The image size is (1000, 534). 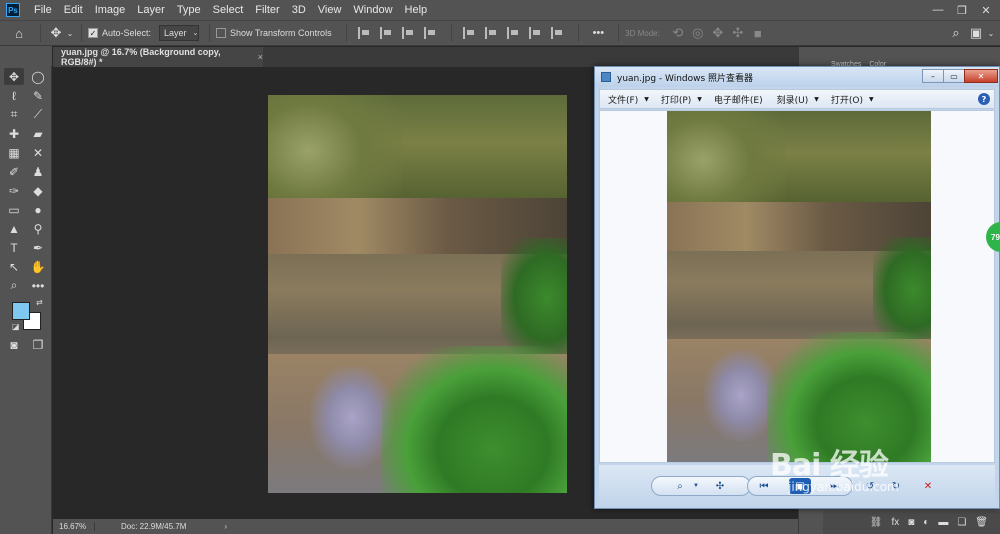 What do you see at coordinates (490, 33) in the screenshot?
I see `align-middle-icon` at bounding box center [490, 33].